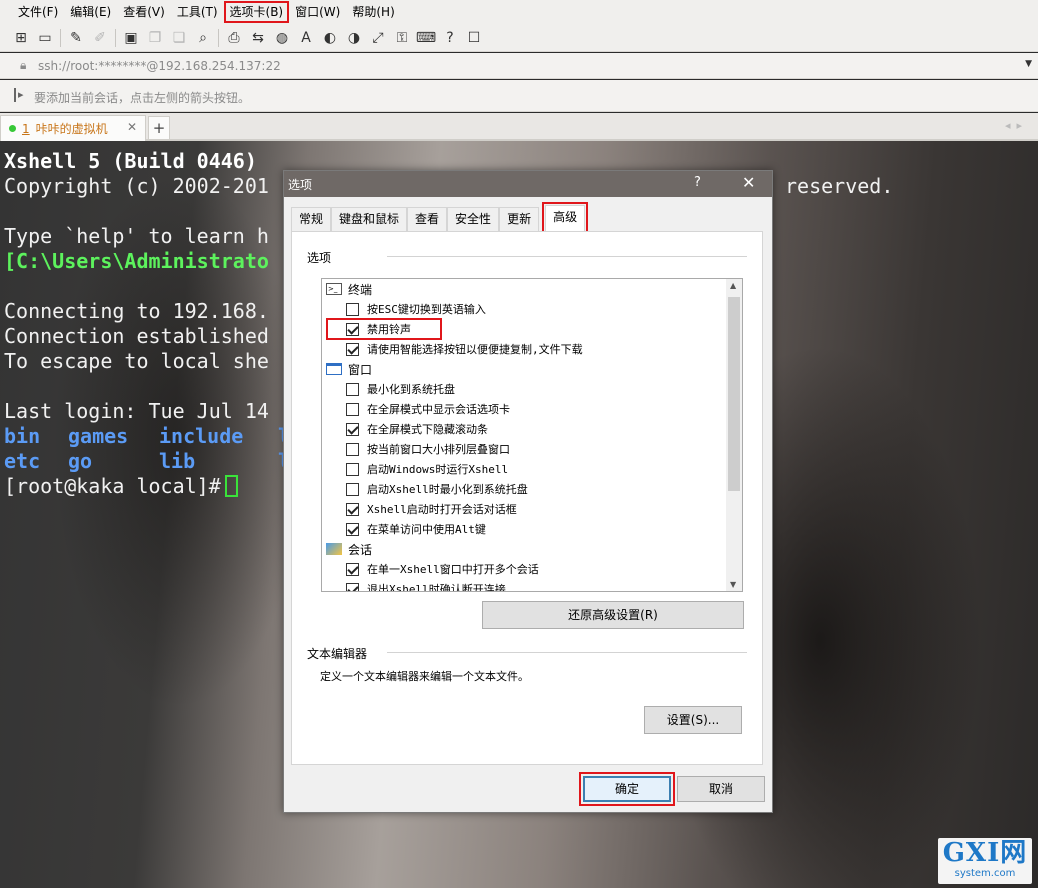  What do you see at coordinates (306, 38) in the screenshot?
I see `font-icon: A` at bounding box center [306, 38].